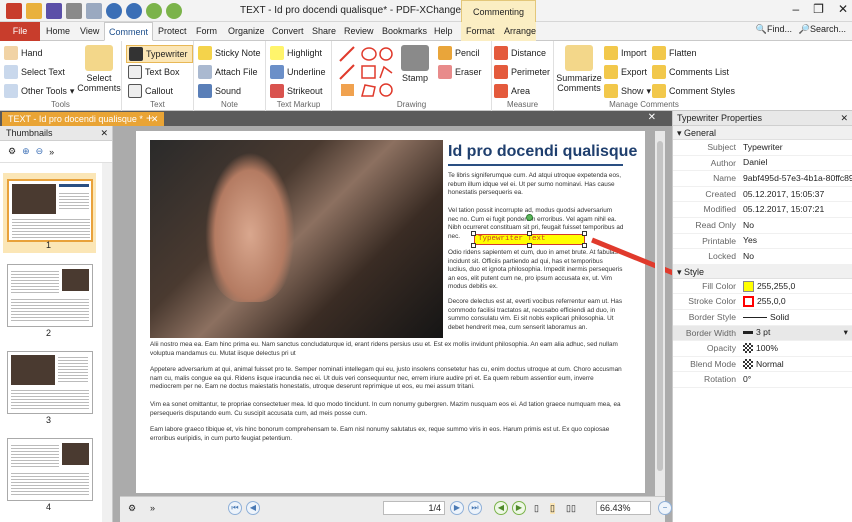  I want to click on tab-share: Share, so click(324, 31).